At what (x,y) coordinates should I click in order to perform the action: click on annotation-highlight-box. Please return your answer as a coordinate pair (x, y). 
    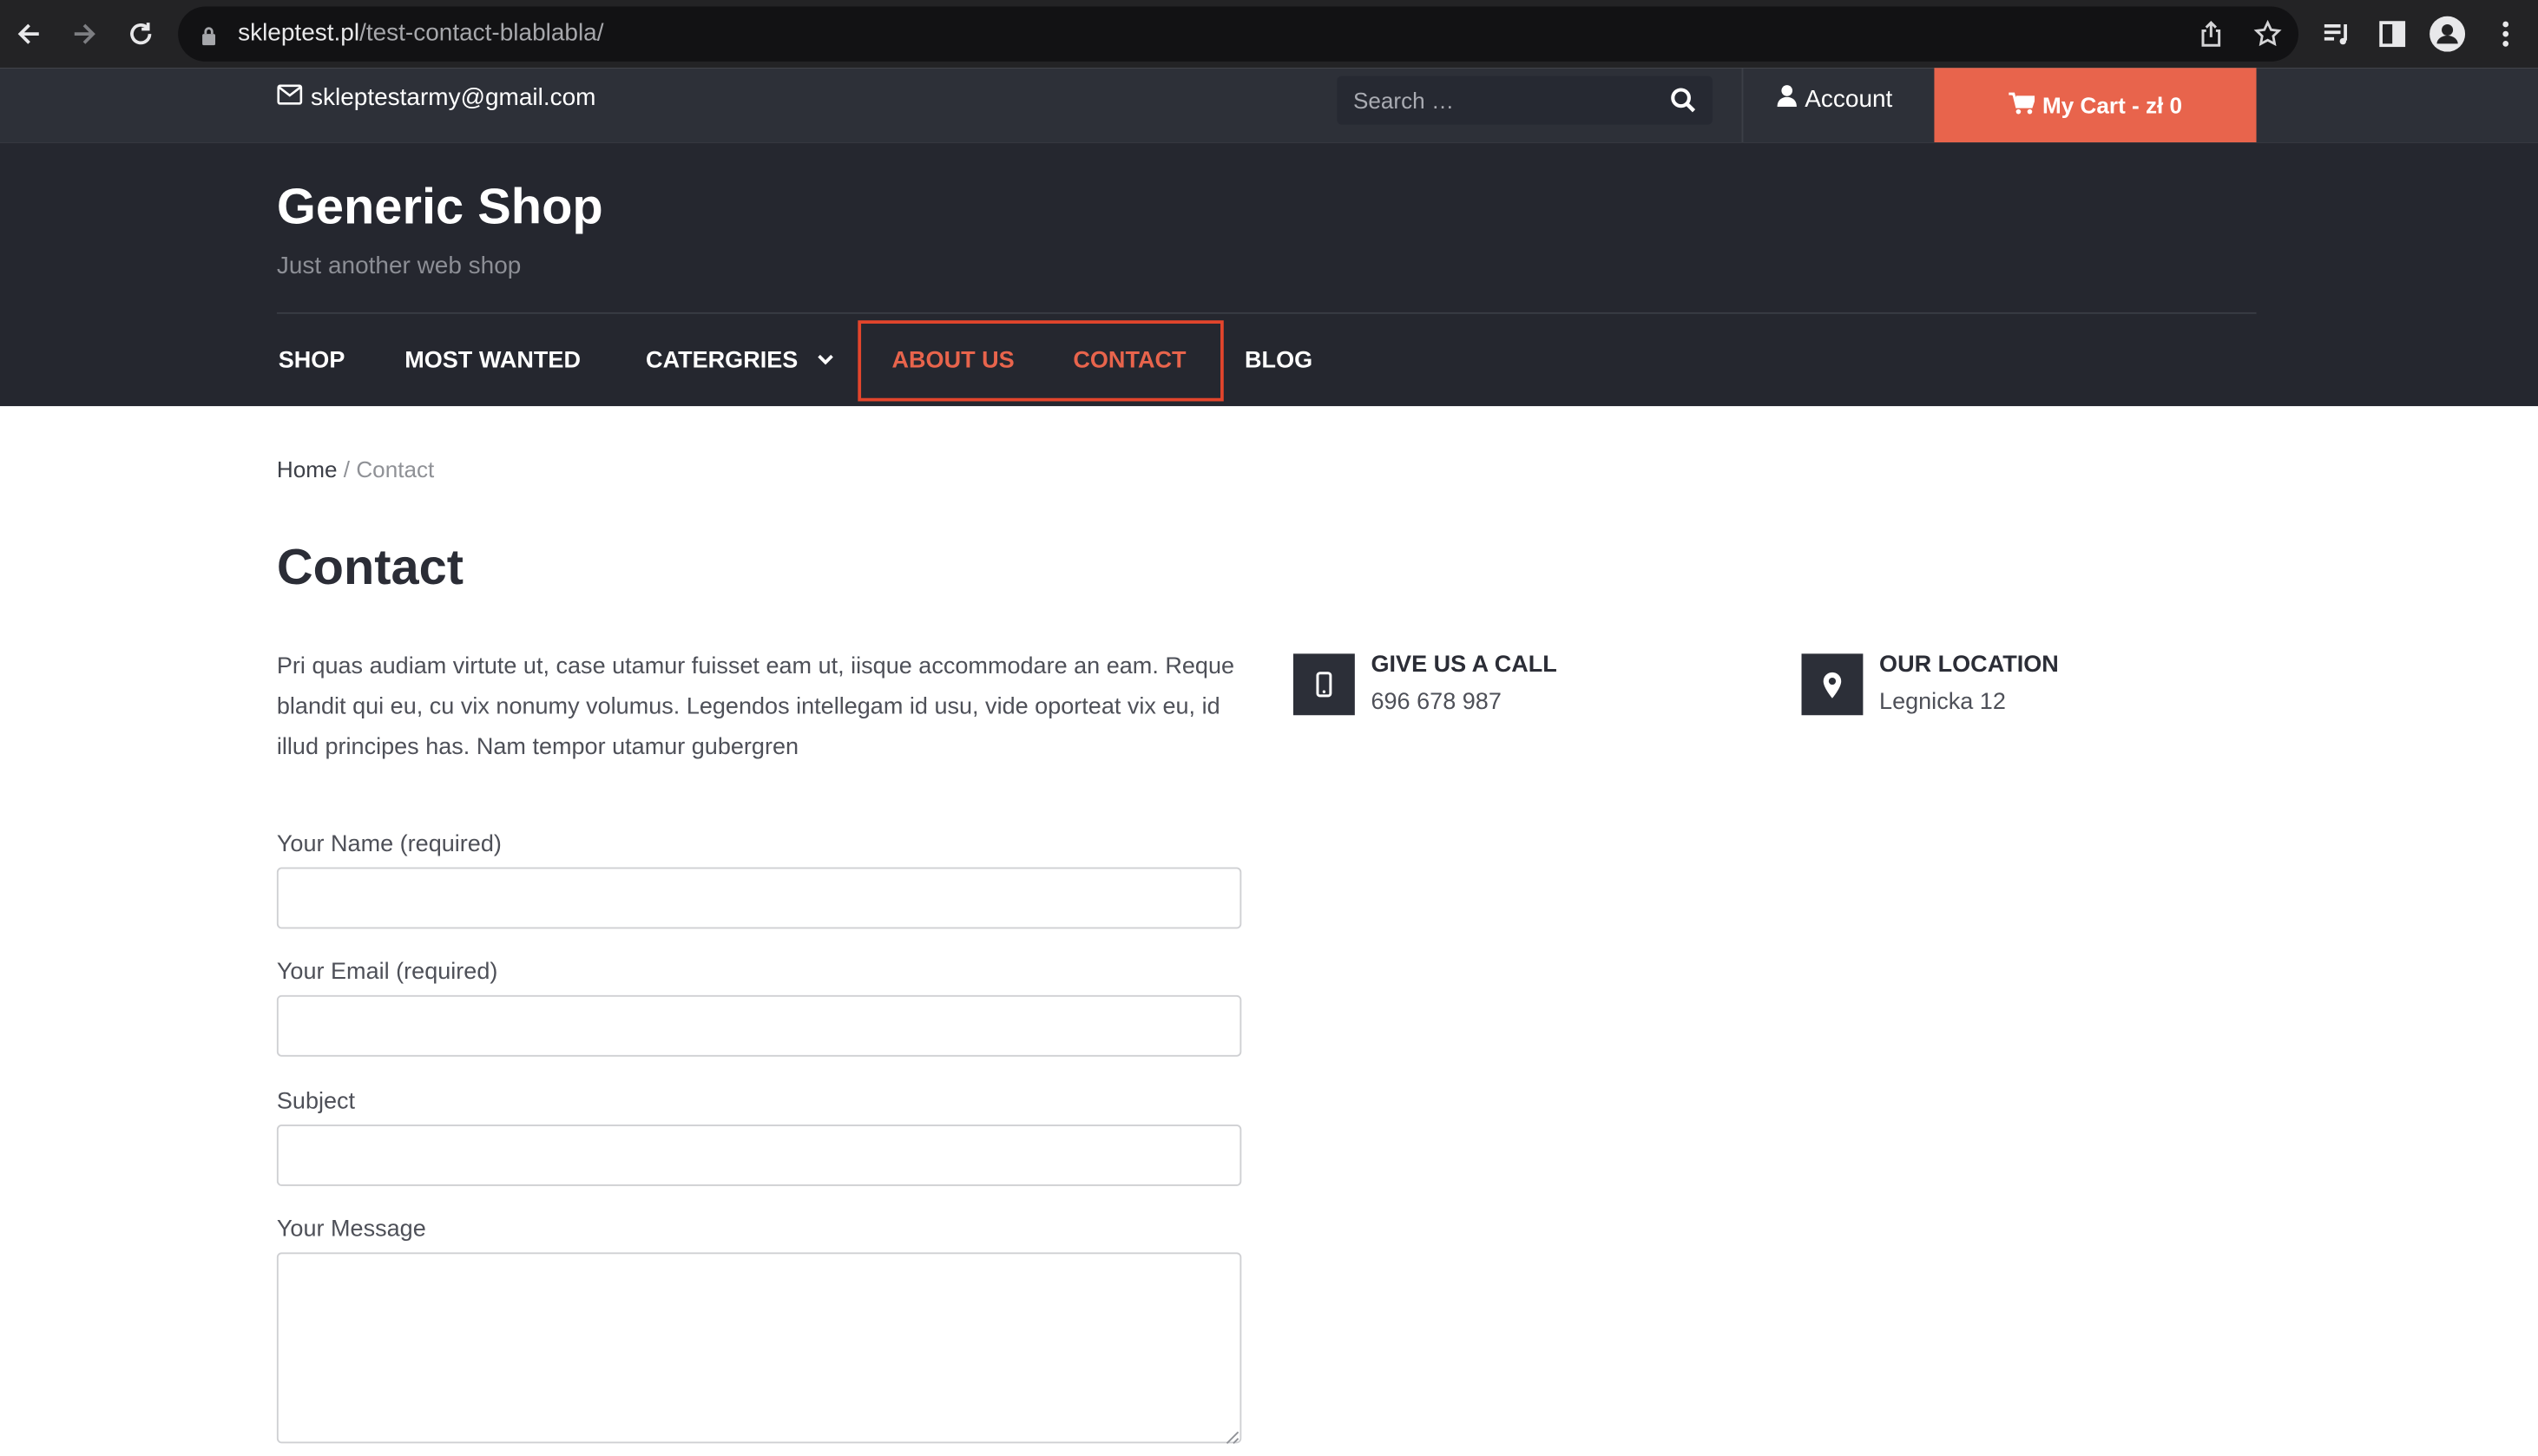
    Looking at the image, I should click on (1041, 361).